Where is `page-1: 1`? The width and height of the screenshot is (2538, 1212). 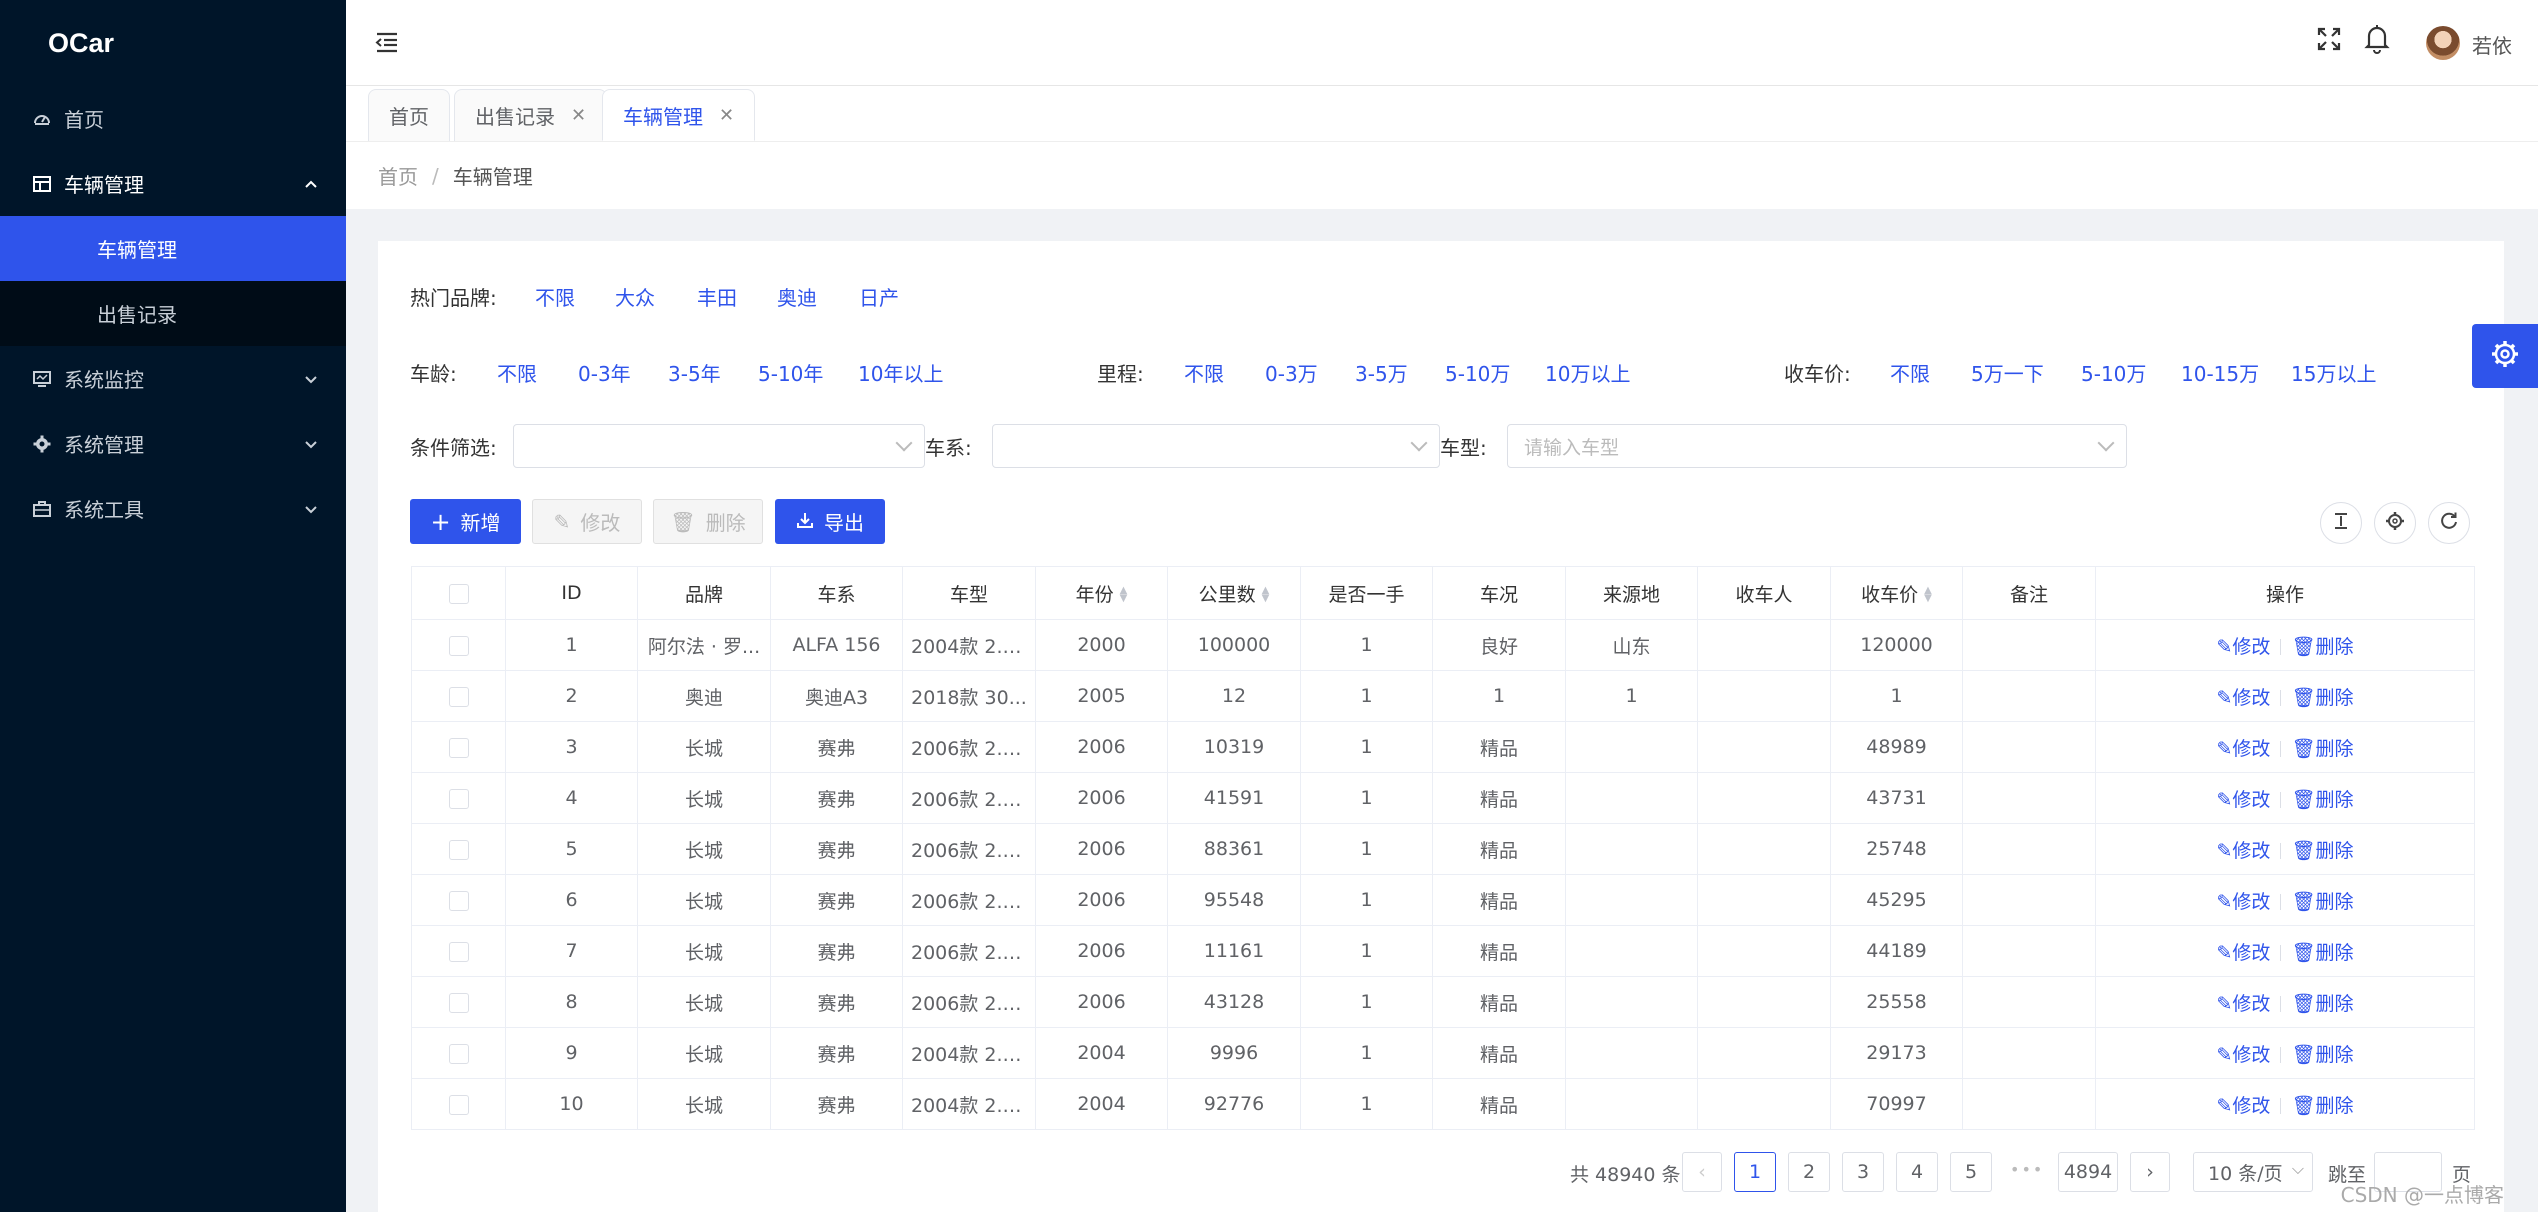
page-1: 1 is located at coordinates (1755, 1172).